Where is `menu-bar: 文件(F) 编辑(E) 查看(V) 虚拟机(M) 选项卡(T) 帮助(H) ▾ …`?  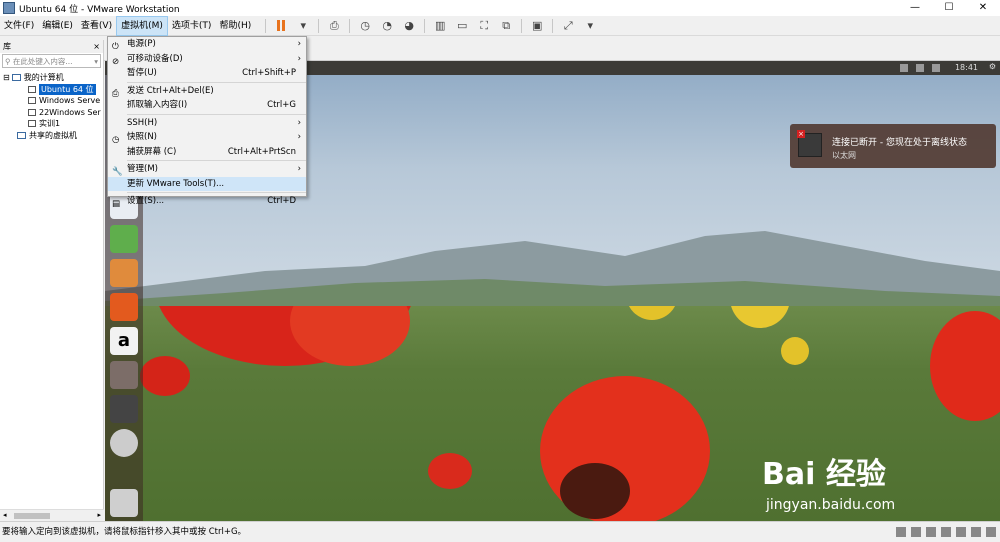
menu-bar: 文件(F) 编辑(E) 查看(V) 虚拟机(M) 选项卡(T) 帮助(H) ▾ … is located at coordinates (500, 25).